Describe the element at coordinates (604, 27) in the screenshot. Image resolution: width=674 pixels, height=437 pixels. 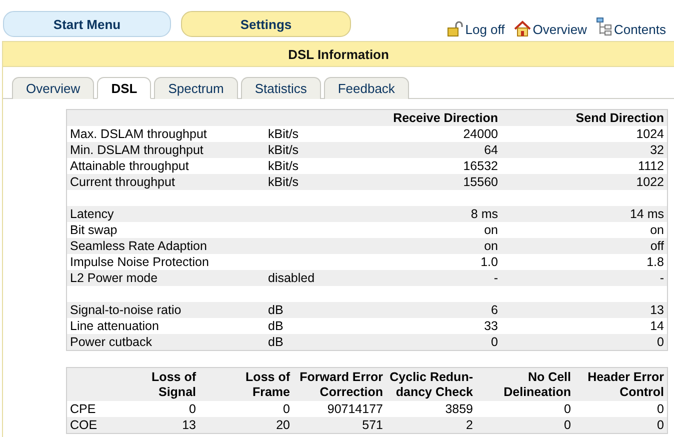
I see `tree-icon` at that location.